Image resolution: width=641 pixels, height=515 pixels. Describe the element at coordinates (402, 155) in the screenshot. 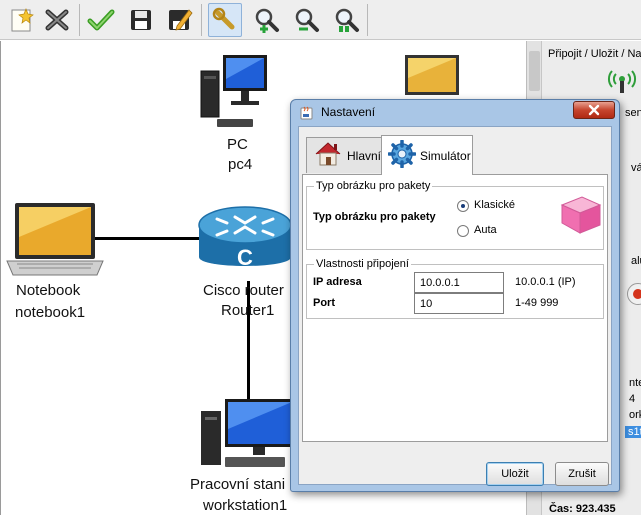

I see `gear-icon` at that location.